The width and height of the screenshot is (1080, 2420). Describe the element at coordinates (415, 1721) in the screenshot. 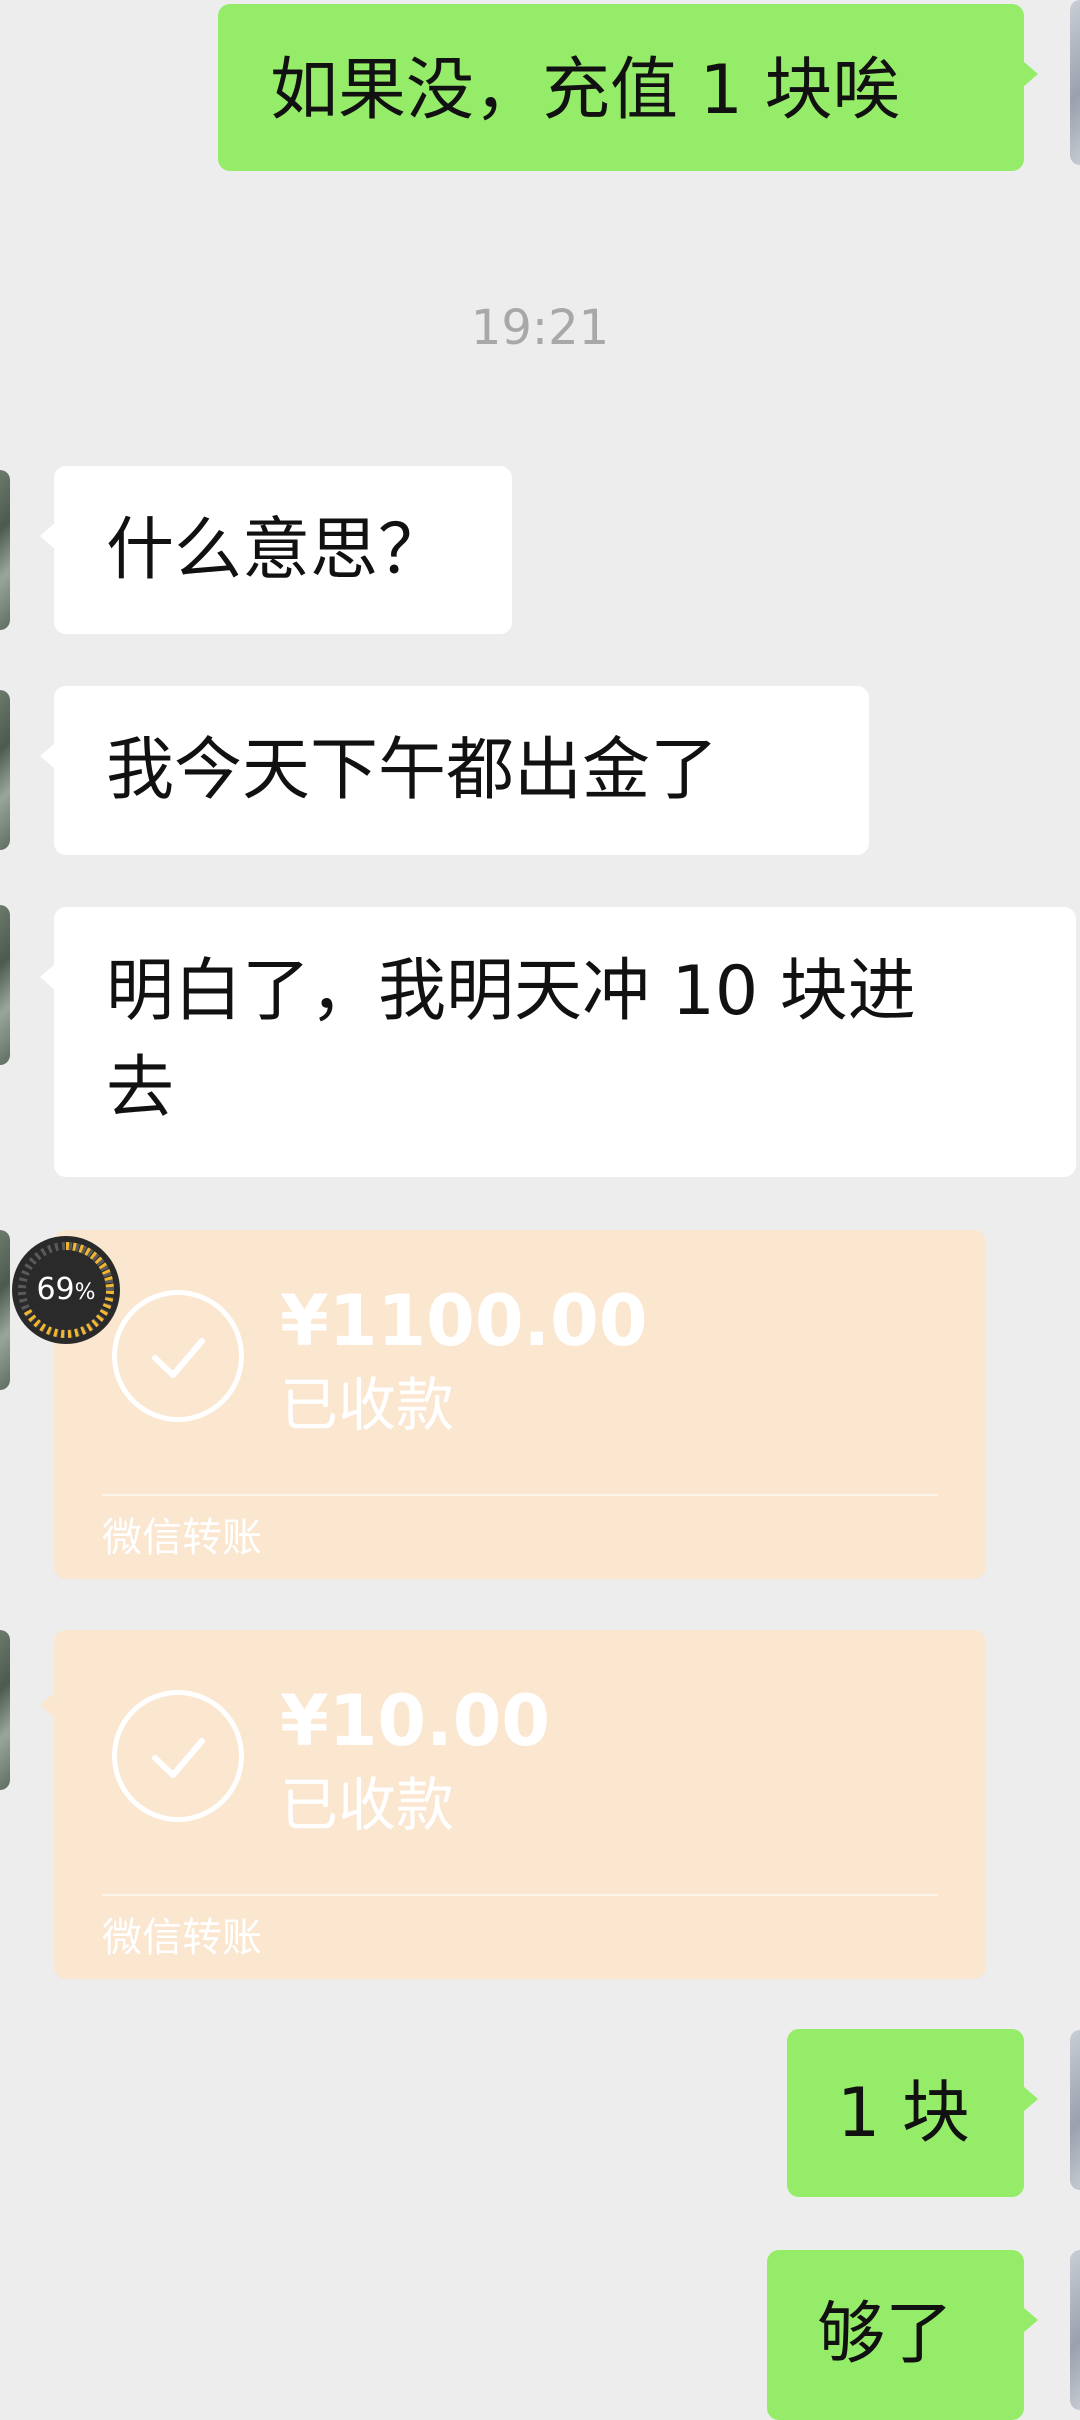

I see `transfer-amount: ¥10.00` at that location.